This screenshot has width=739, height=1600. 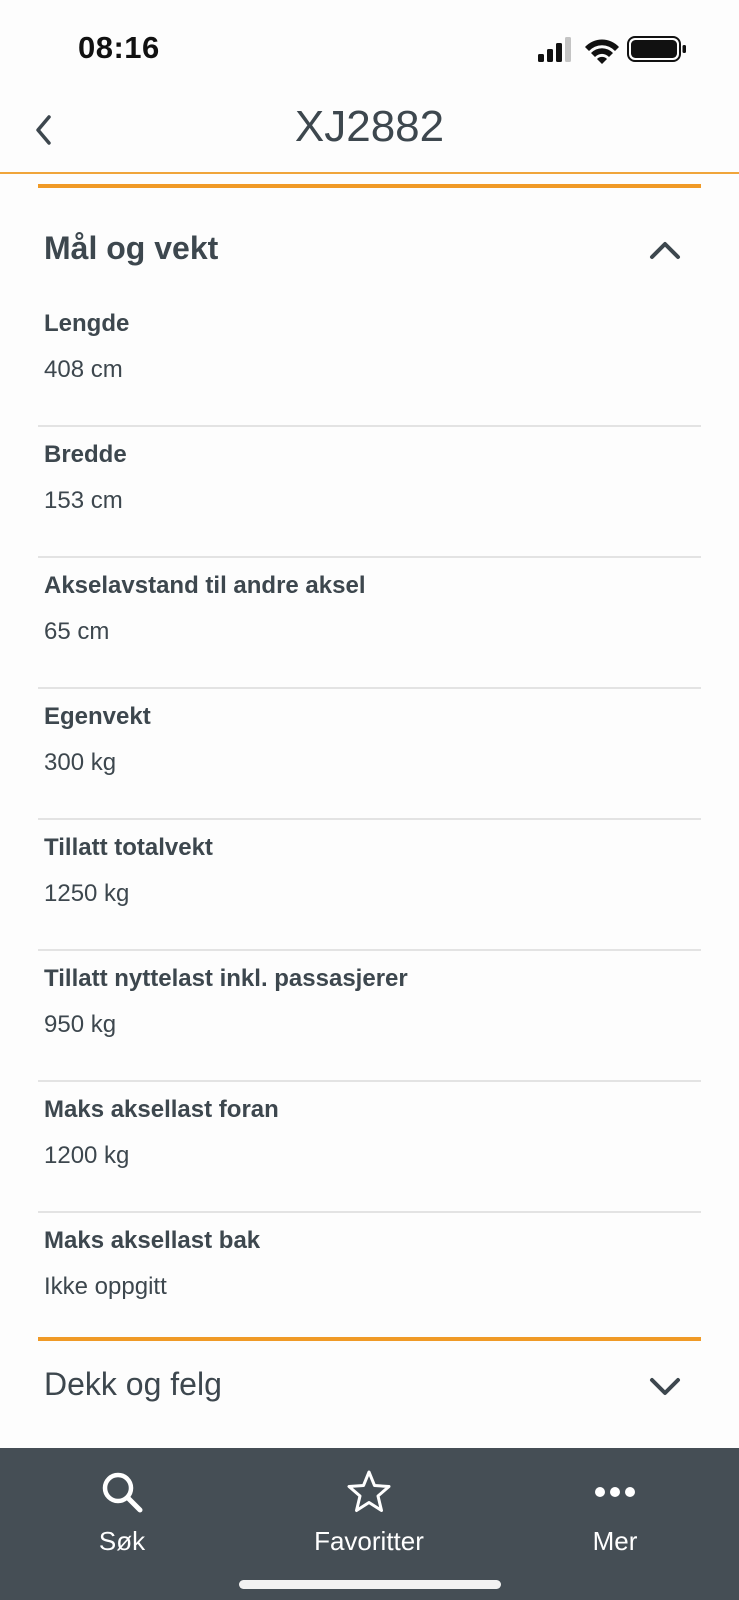 What do you see at coordinates (161, 1109) in the screenshot?
I see `spec-label: Maks aksellast foran` at bounding box center [161, 1109].